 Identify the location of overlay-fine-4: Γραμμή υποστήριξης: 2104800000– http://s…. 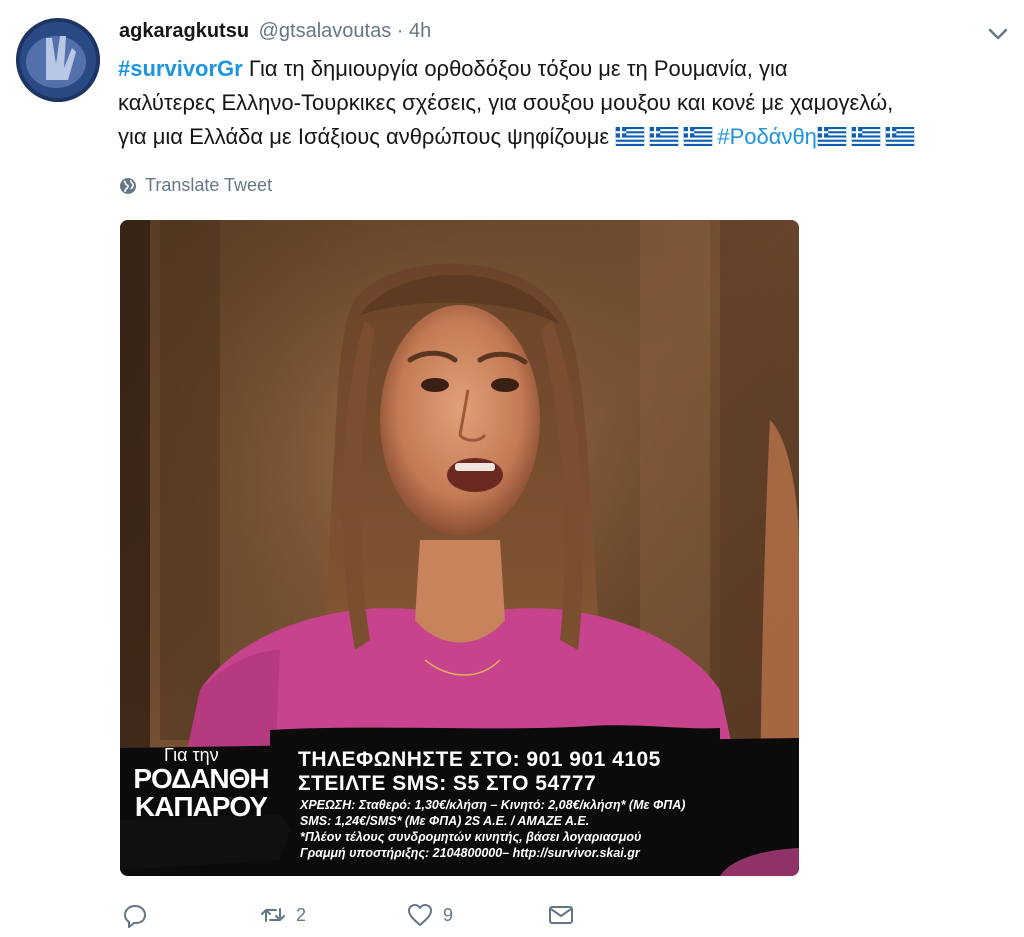
(470, 853).